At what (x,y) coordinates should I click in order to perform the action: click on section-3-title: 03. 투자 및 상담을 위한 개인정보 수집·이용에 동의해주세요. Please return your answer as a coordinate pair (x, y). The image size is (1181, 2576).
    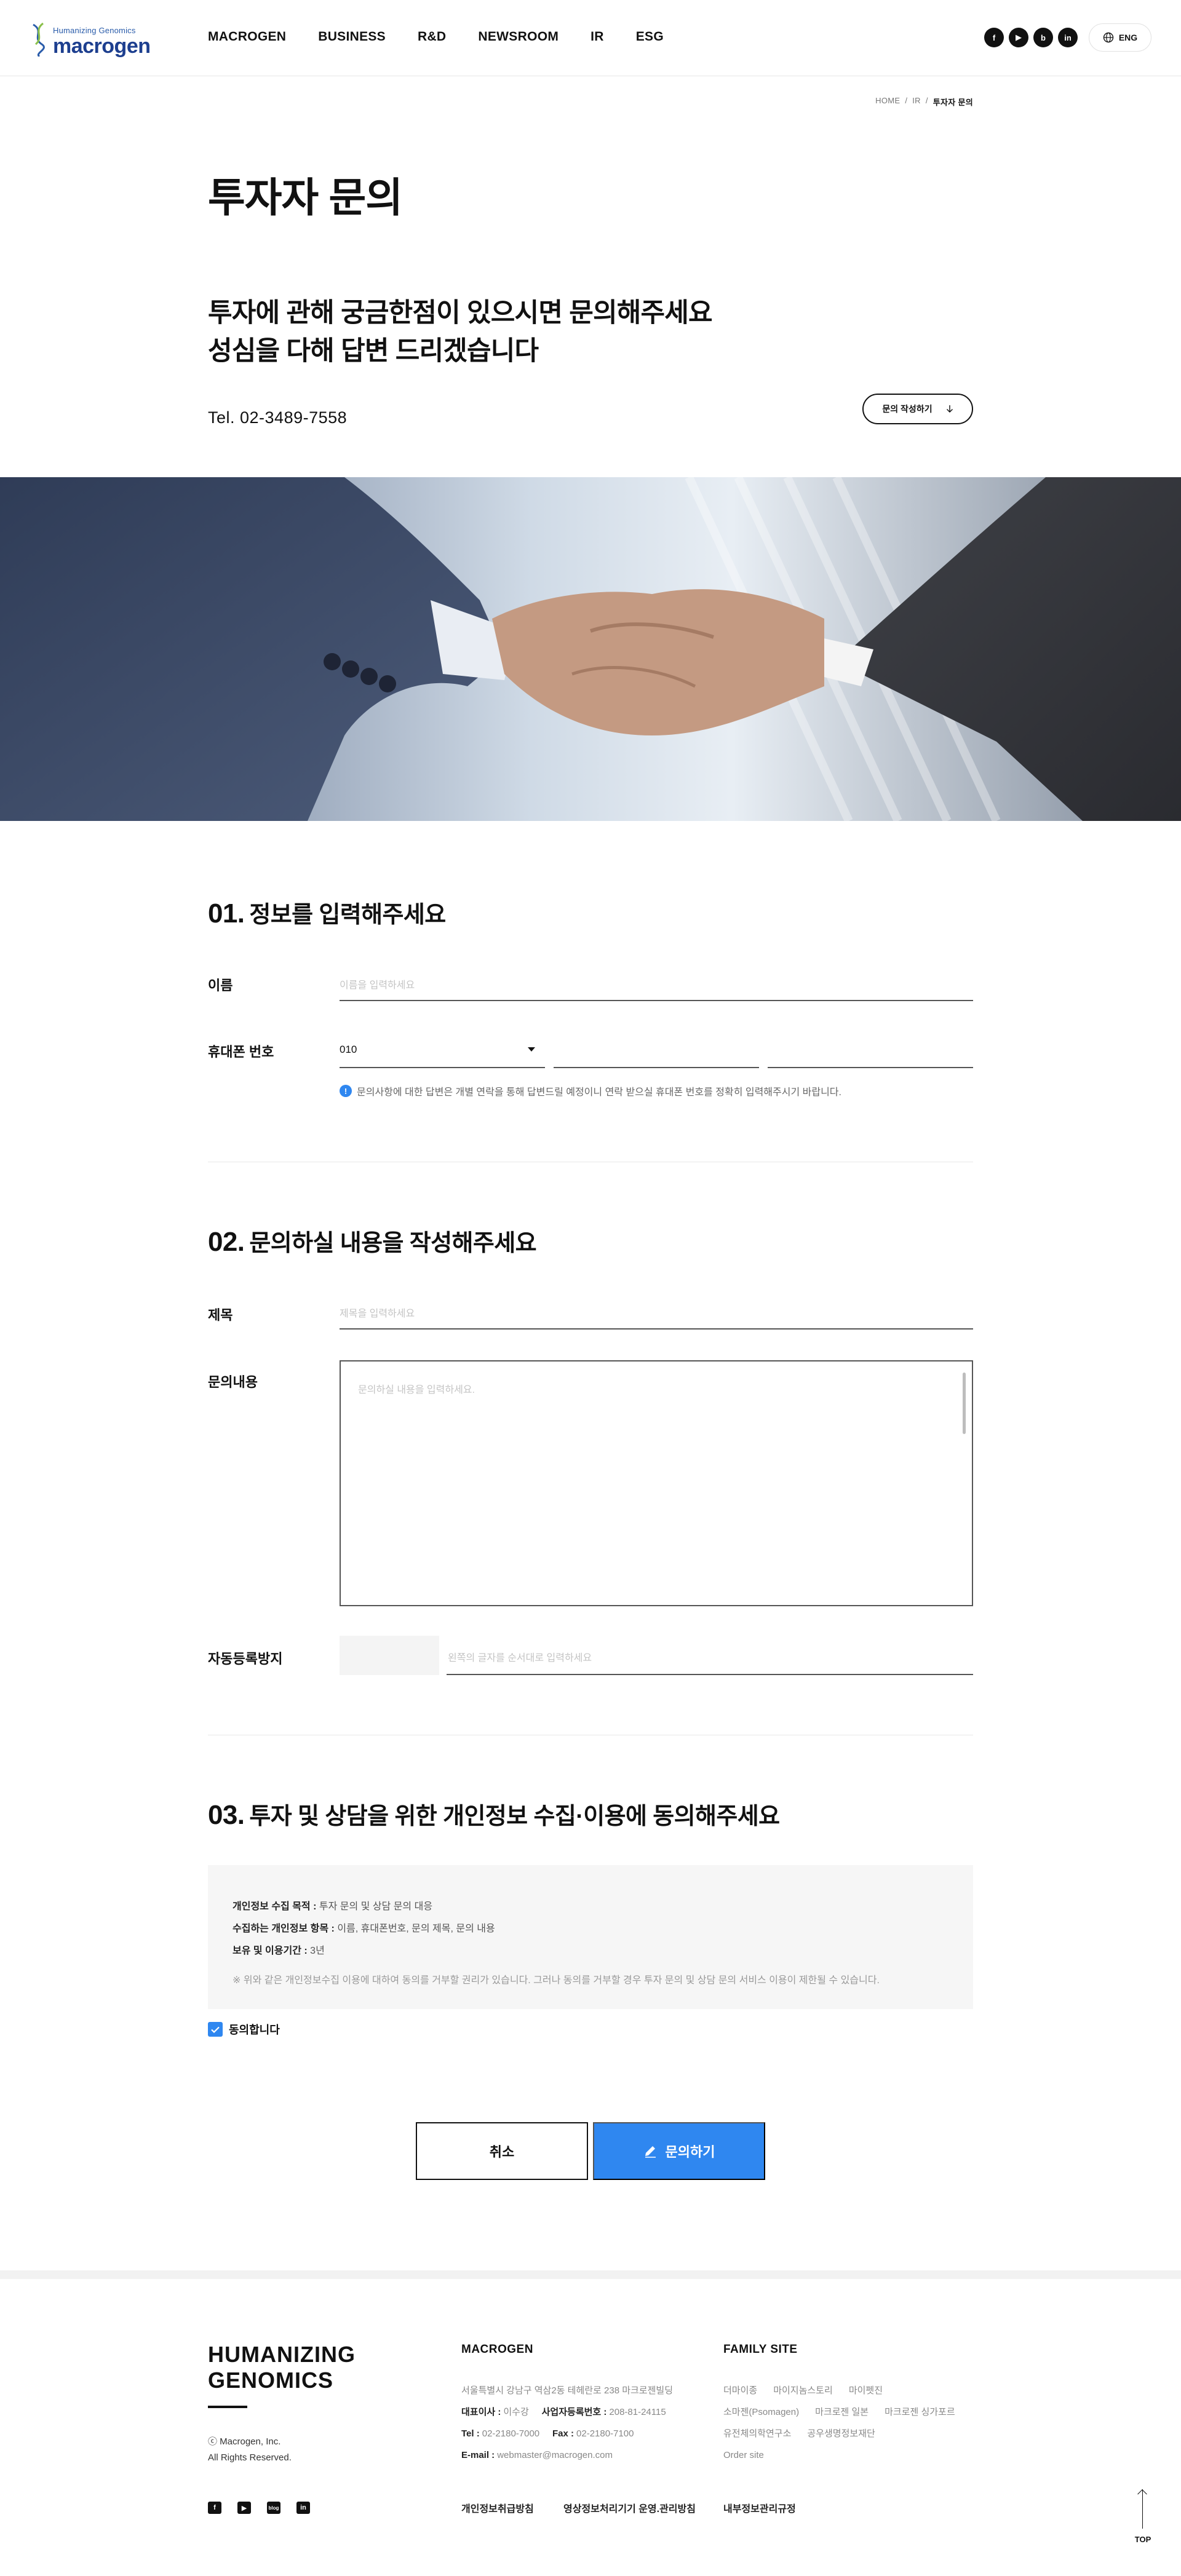
    Looking at the image, I should click on (494, 1814).